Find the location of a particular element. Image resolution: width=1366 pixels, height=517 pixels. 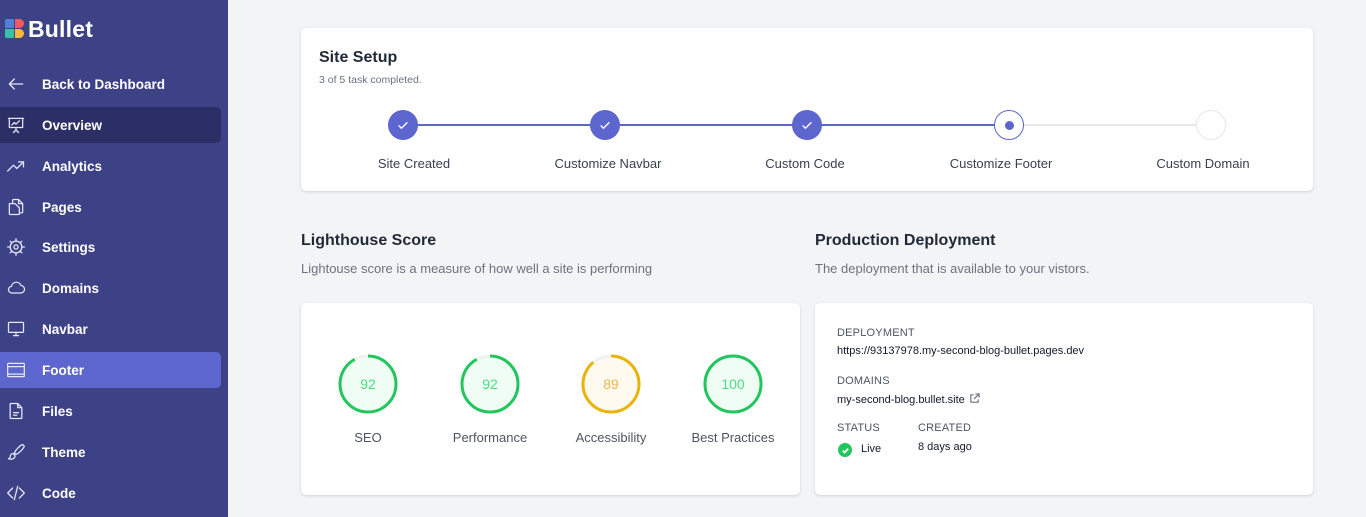

bullet-logo-icon is located at coordinates (15, 29).